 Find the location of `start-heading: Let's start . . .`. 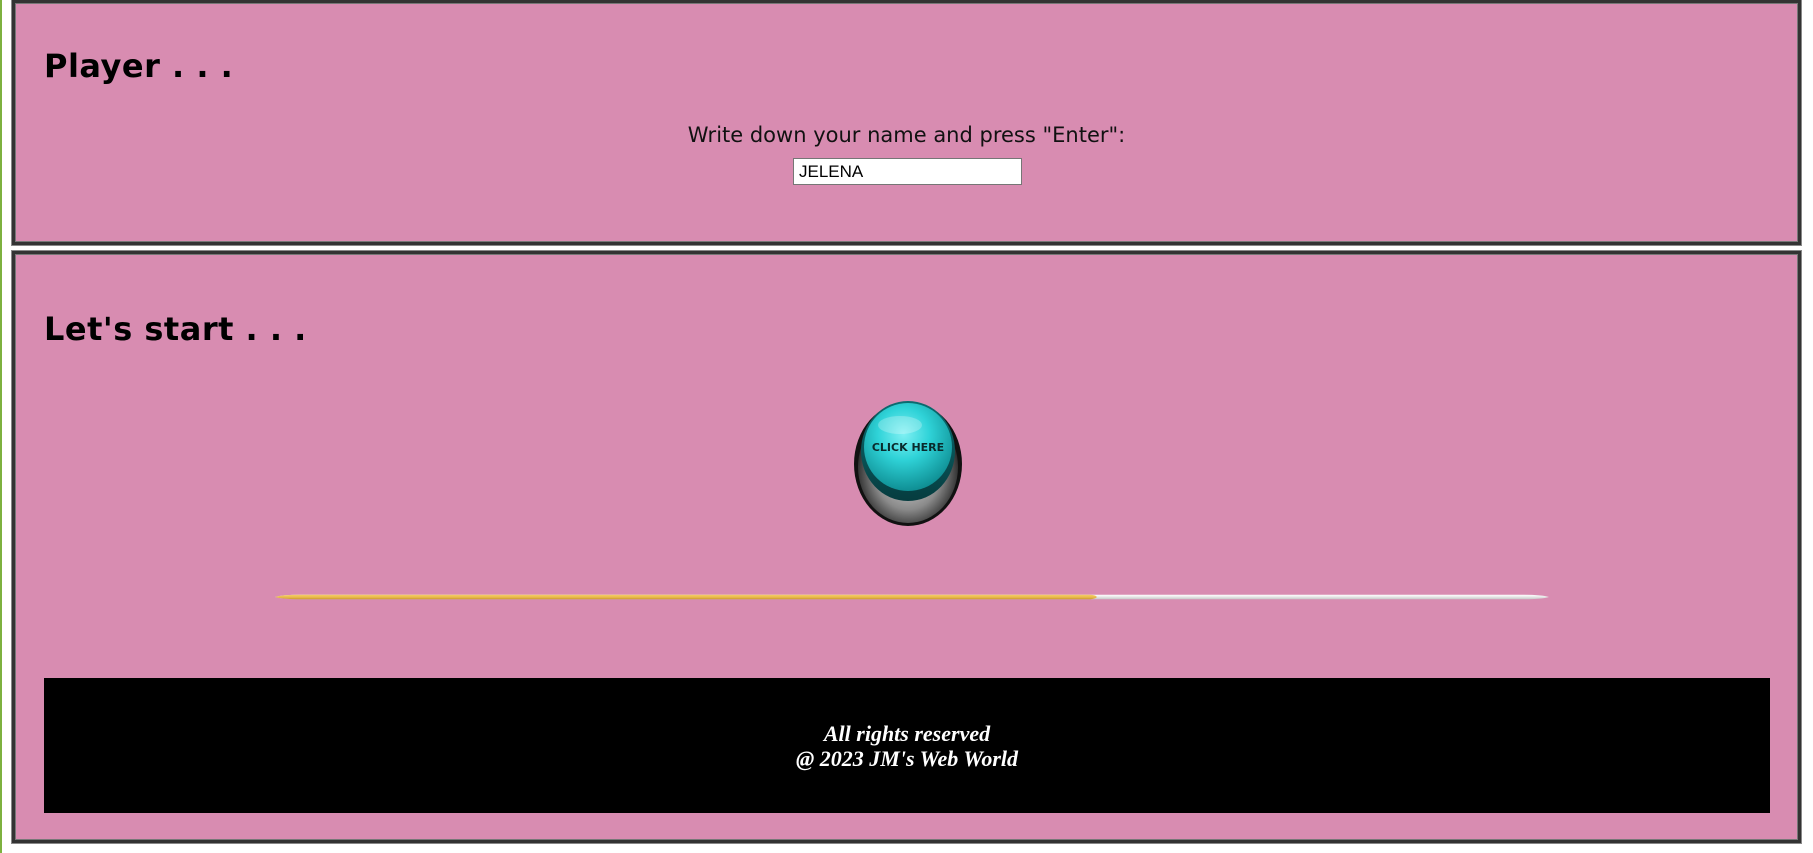

start-heading: Let's start . . . is located at coordinates (175, 329).